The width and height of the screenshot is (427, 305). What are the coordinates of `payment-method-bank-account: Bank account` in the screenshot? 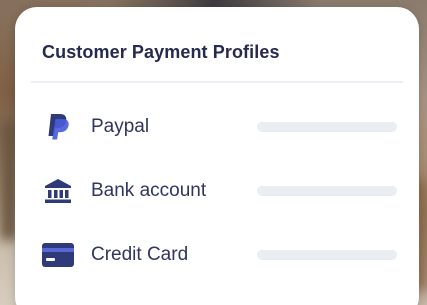 It's located at (219, 191).